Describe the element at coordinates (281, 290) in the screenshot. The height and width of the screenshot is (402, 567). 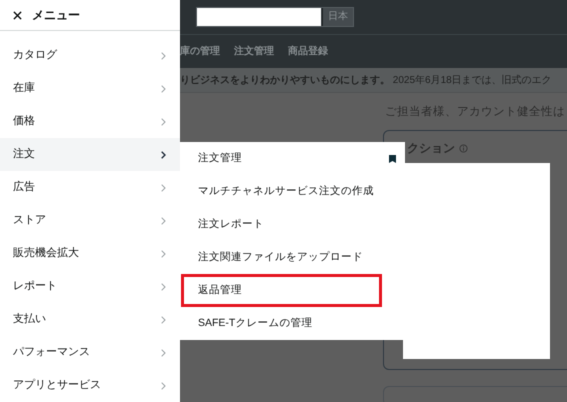
I see `submenu-item: 返品管理` at that location.